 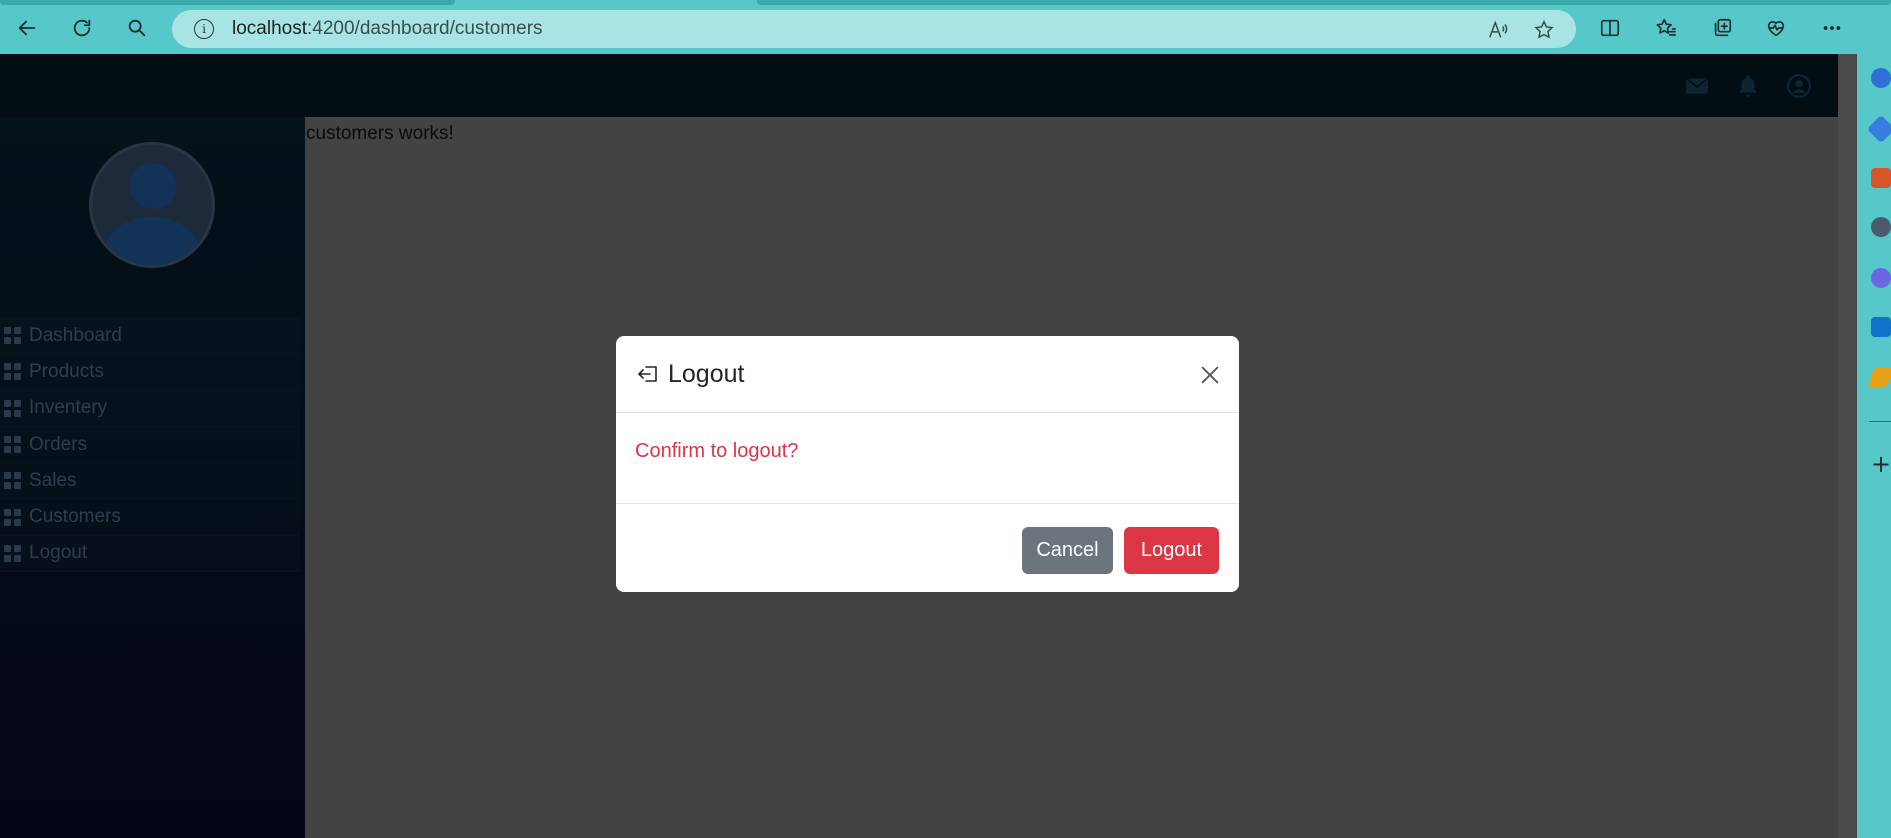 I want to click on cancel-button: Cancel, so click(x=1067, y=550).